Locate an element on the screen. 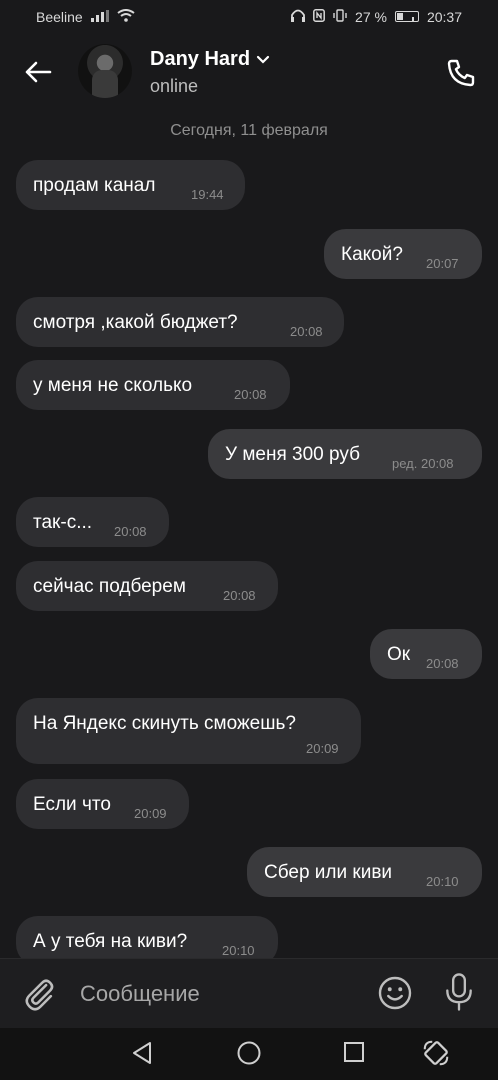 The width and height of the screenshot is (498, 1080). paperclip-icon is located at coordinates (39, 995).